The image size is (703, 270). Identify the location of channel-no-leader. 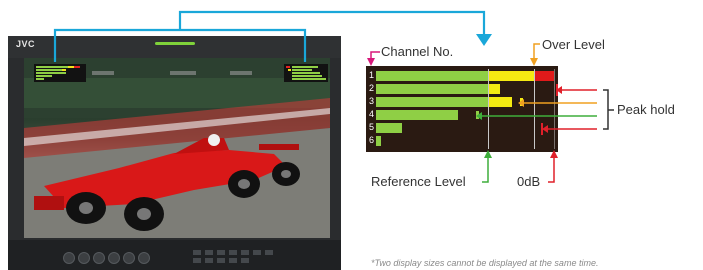
(375, 54).